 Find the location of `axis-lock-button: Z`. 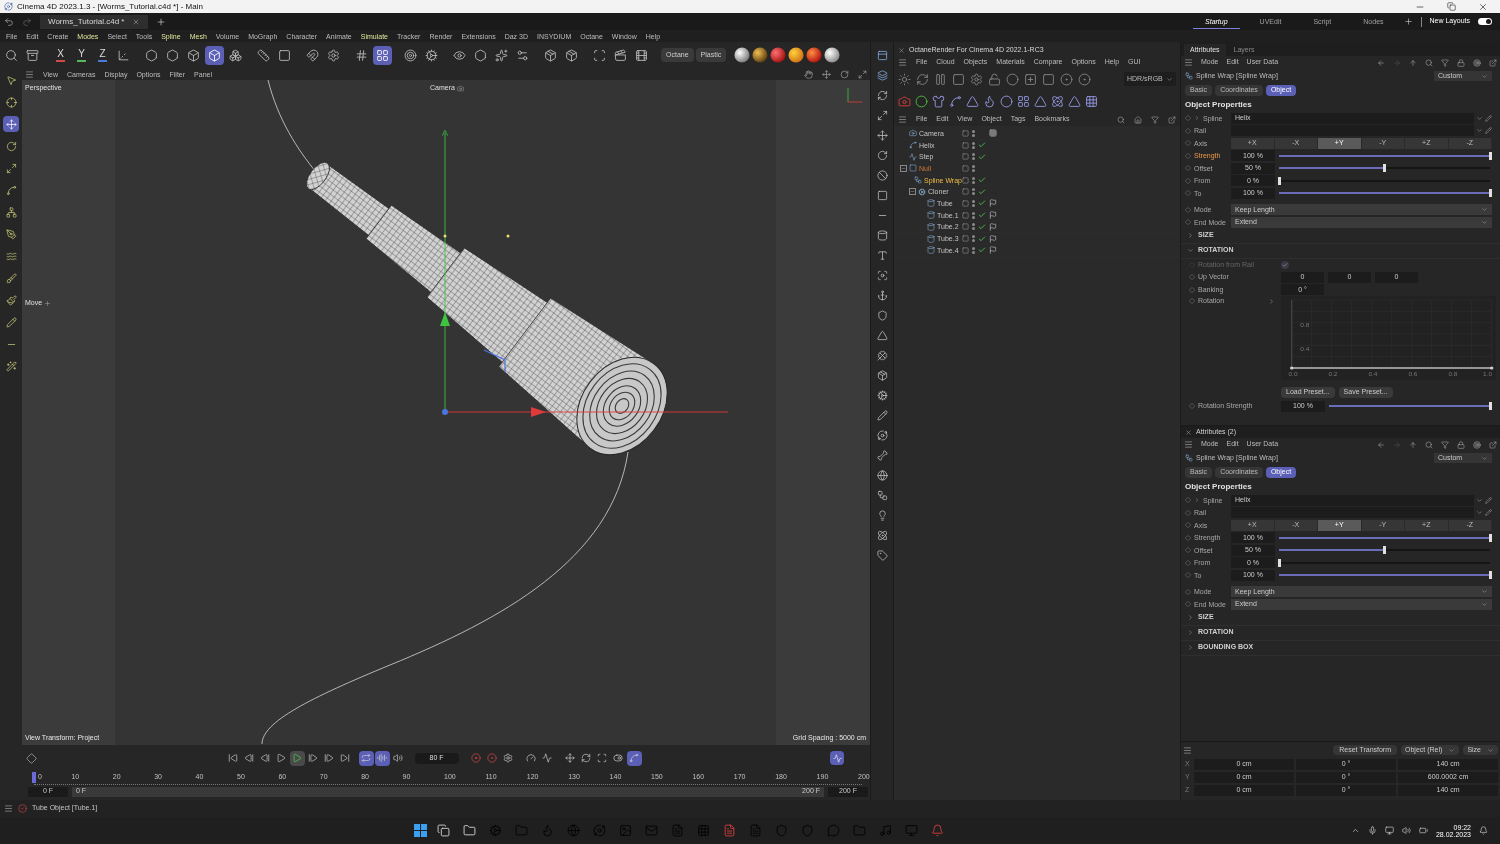

axis-lock-button: Z is located at coordinates (102, 55).